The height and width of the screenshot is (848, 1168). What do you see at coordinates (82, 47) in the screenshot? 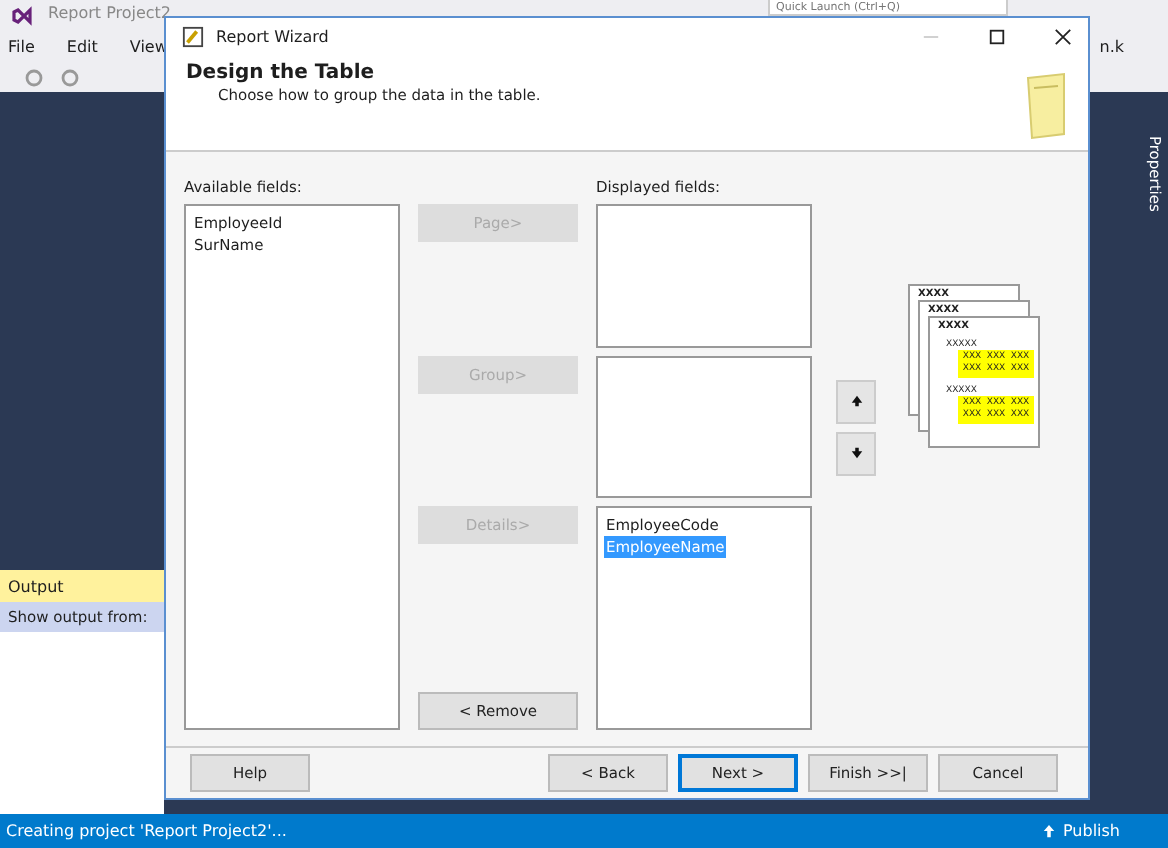
I see `menu-item: Edit` at bounding box center [82, 47].